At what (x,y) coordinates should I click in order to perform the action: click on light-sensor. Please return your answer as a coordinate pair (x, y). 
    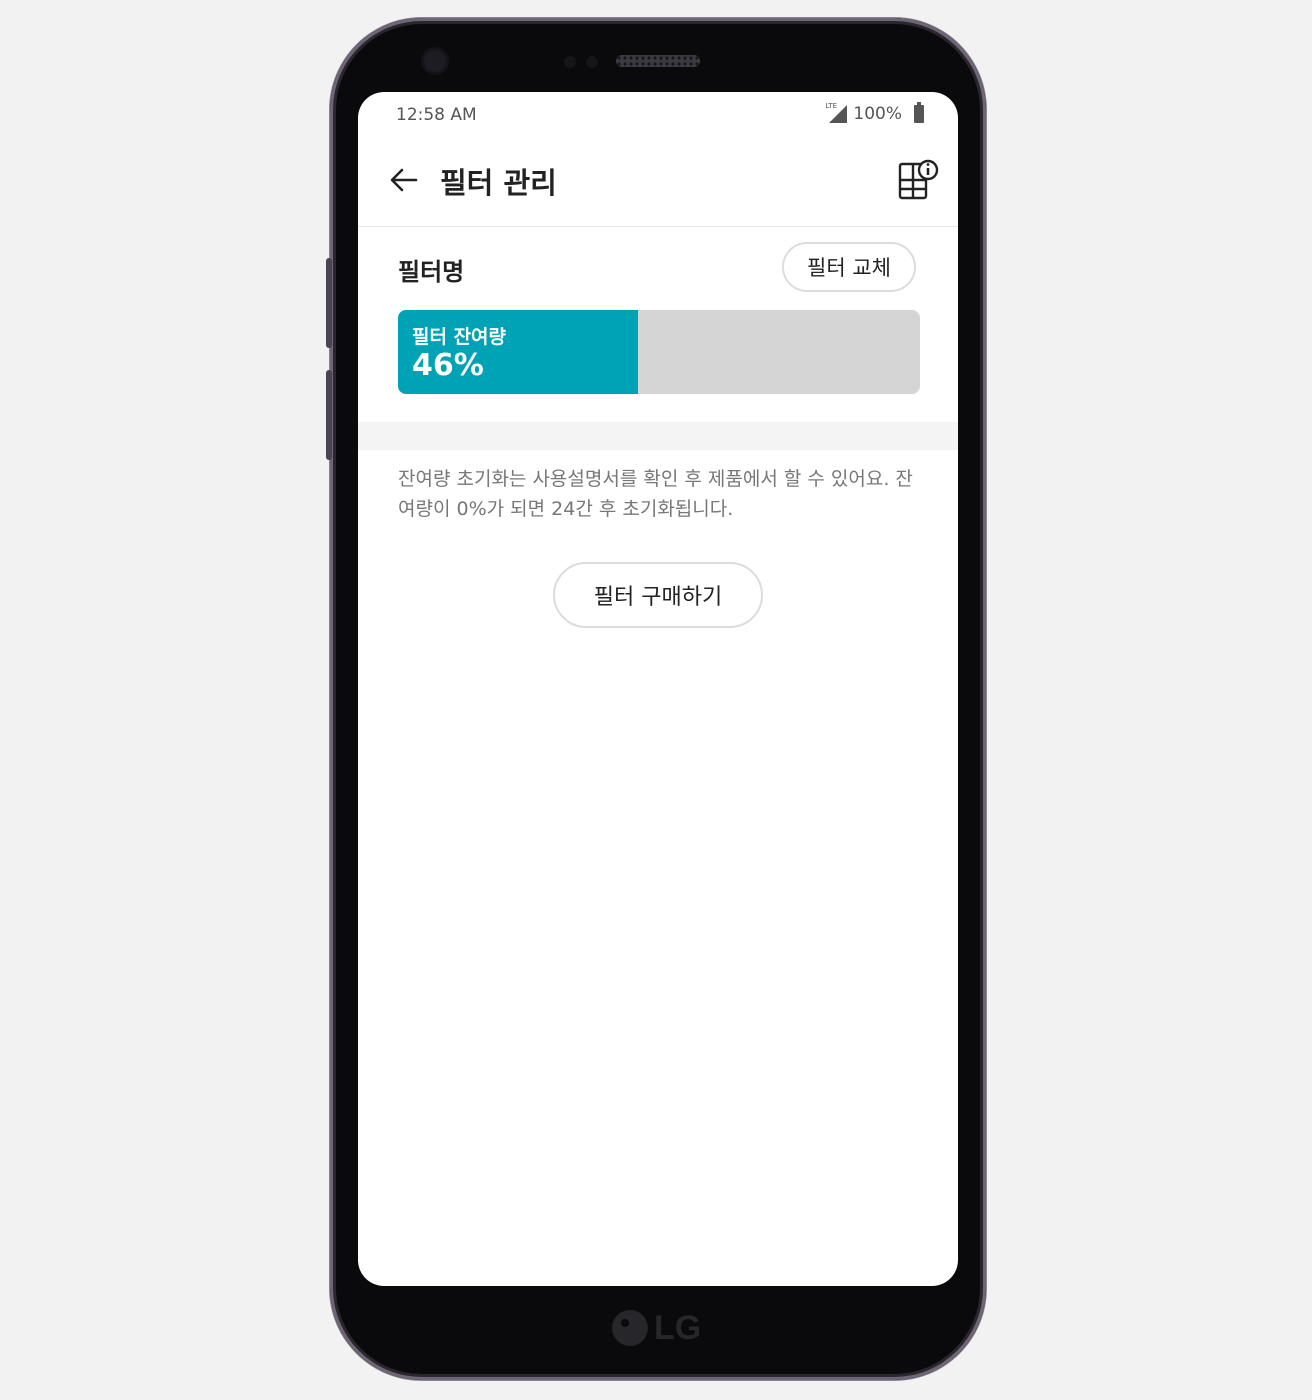
    Looking at the image, I should click on (592, 62).